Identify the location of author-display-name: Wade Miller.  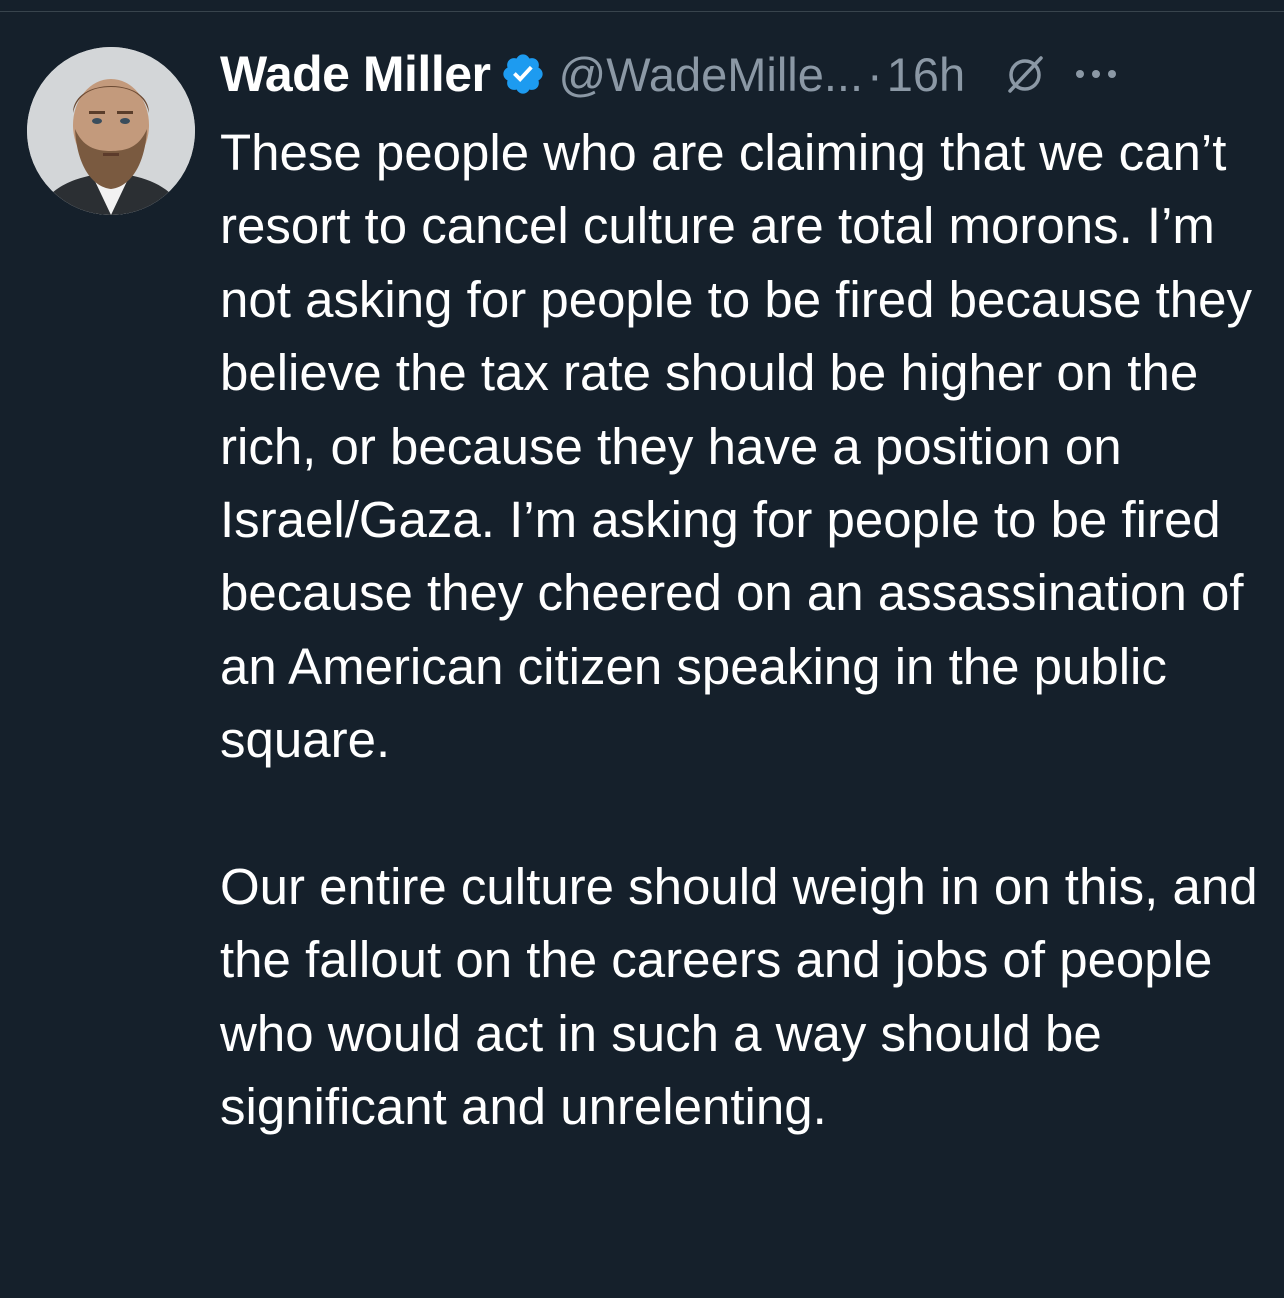
(355, 74).